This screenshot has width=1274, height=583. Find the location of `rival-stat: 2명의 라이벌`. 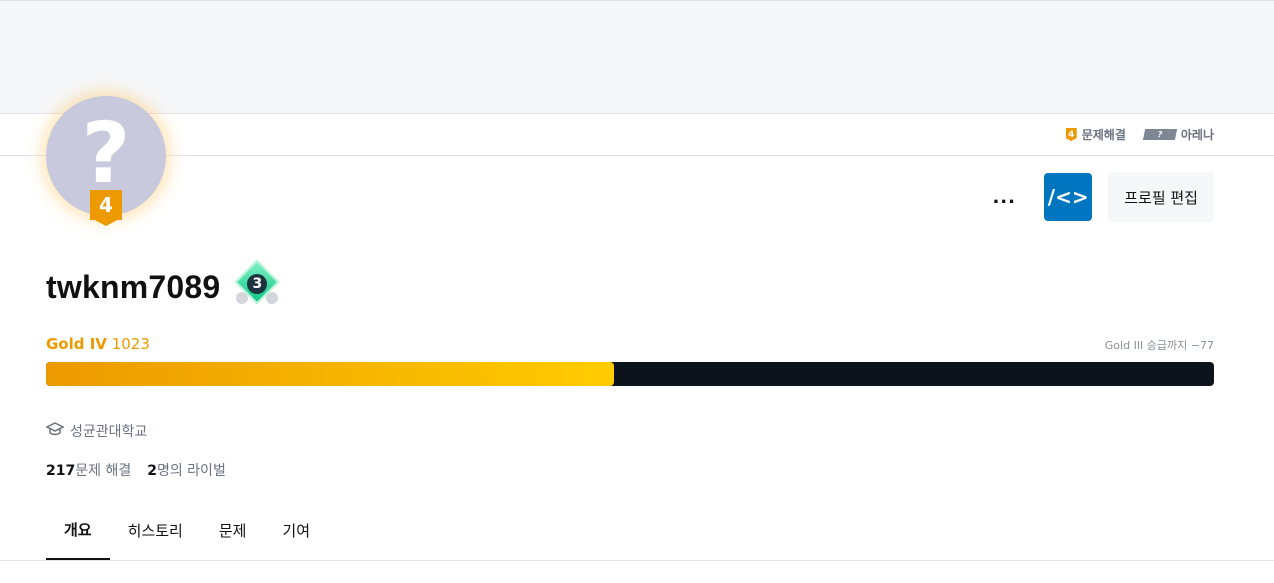

rival-stat: 2명의 라이벌 is located at coordinates (186, 470).